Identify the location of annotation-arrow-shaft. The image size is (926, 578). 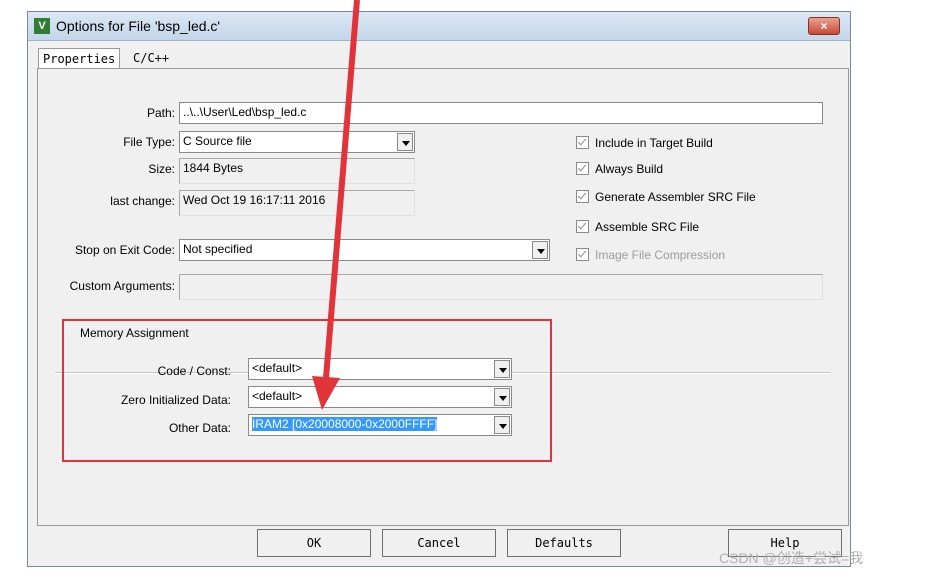
(341, 189).